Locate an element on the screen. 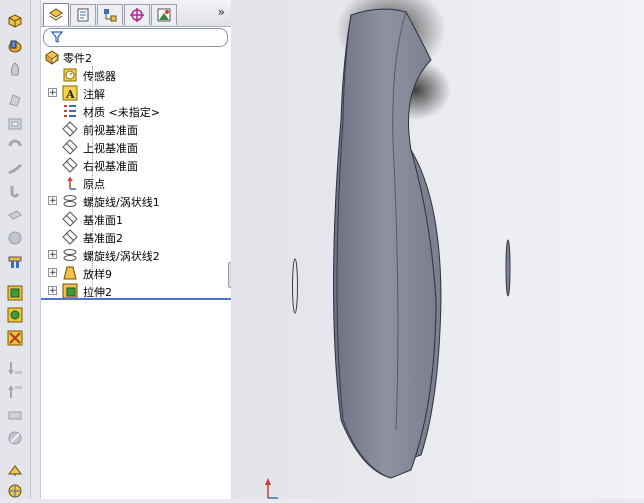 The width and height of the screenshot is (644, 503). swept-cut-icon is located at coordinates (15, 169).